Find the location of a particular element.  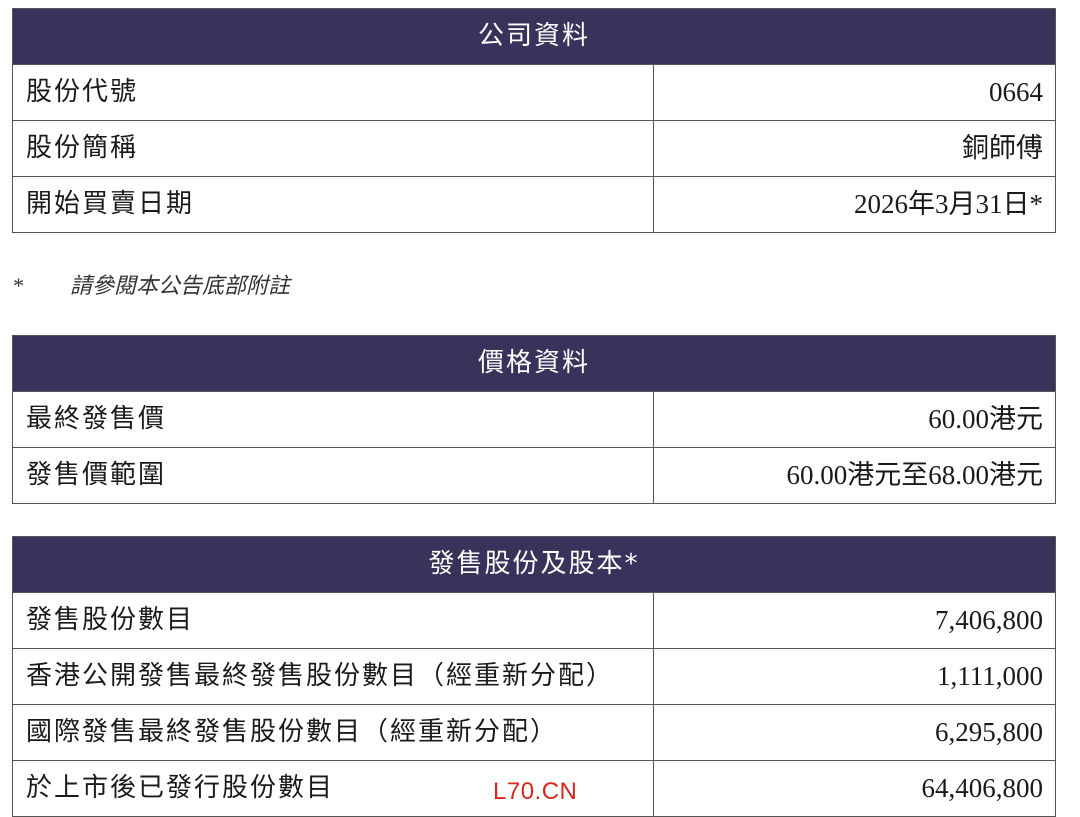

table-row: 香港公開發售最終發售股份數目（經重新分配） 1,111,000 is located at coordinates (534, 676).